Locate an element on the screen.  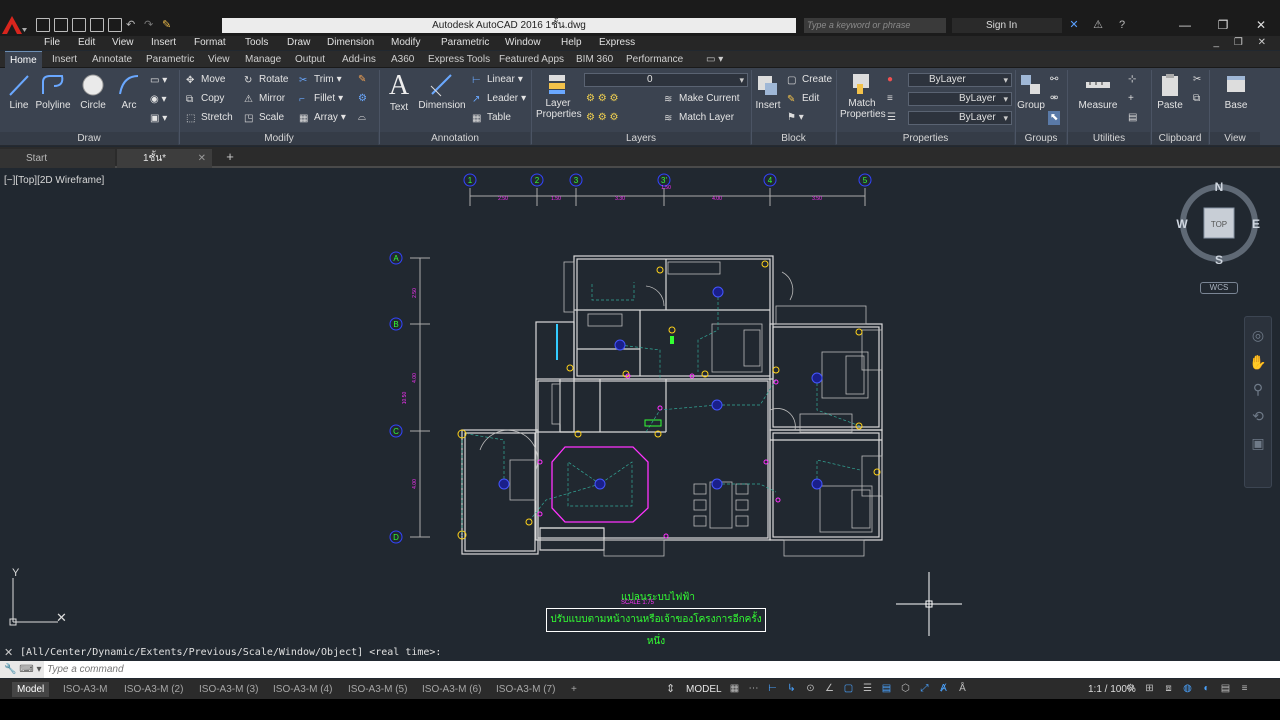
layout-tab-1: ISO-A3-M is located at coordinates (85, 689).